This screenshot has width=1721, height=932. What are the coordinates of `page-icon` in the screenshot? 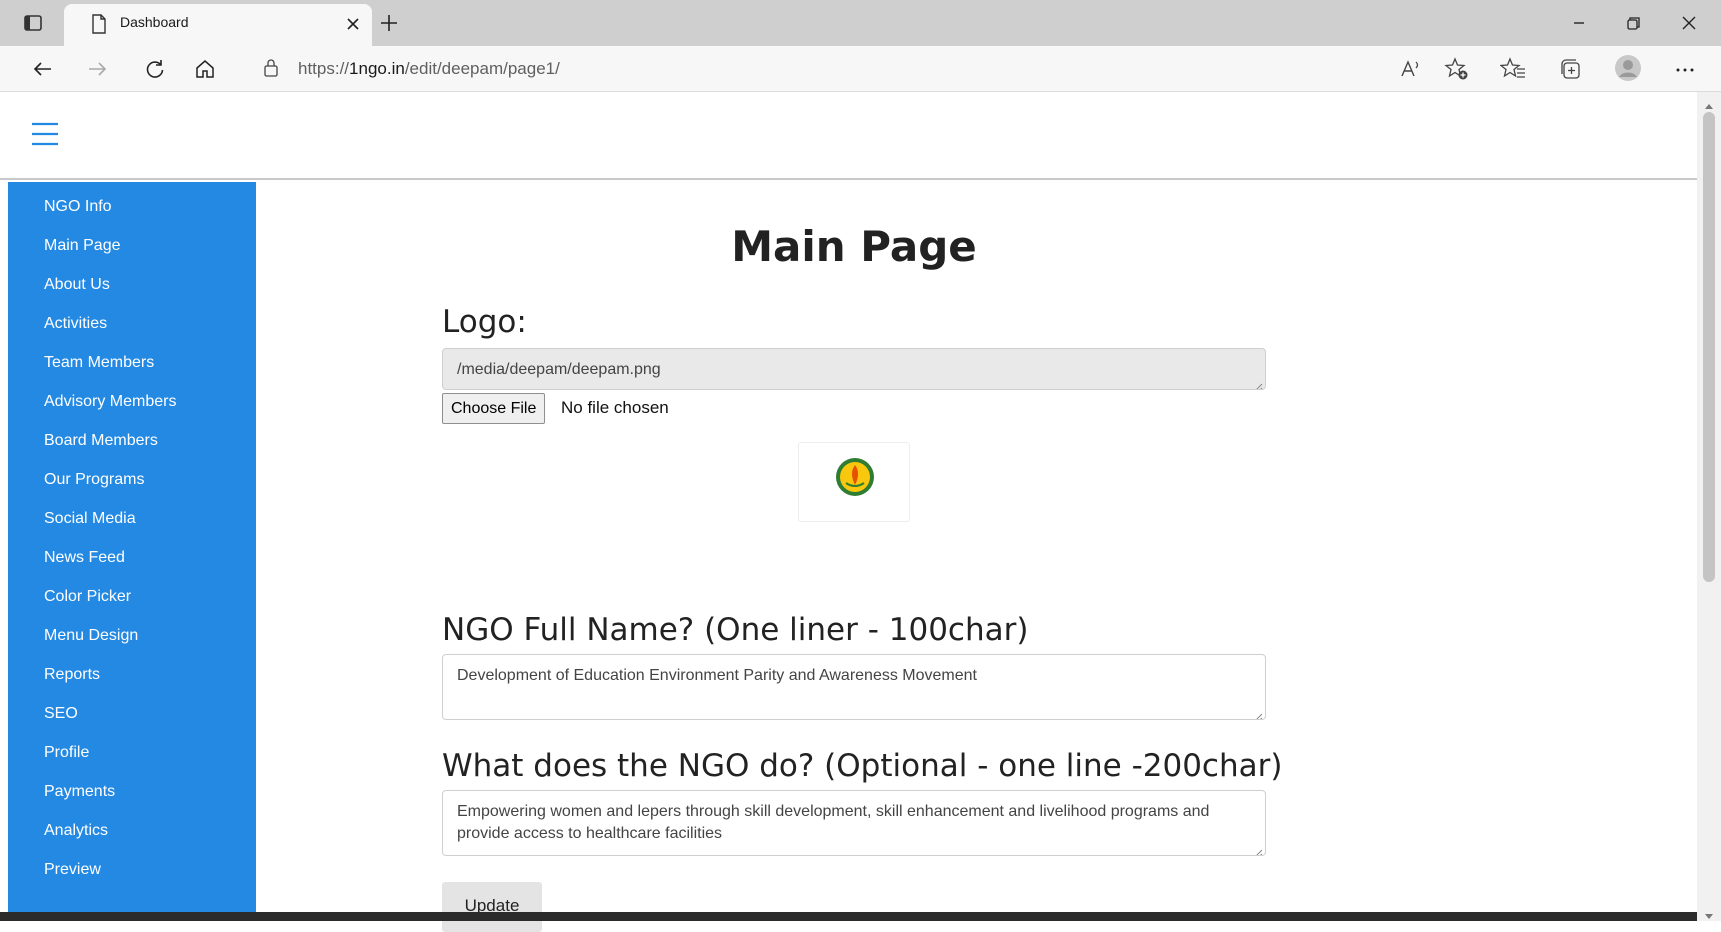 It's located at (99, 24).